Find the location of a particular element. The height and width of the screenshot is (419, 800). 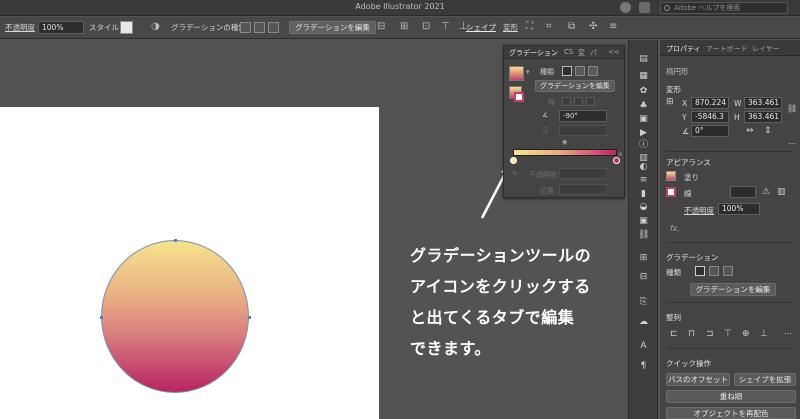

export-icon: ⎘ is located at coordinates (643, 302).